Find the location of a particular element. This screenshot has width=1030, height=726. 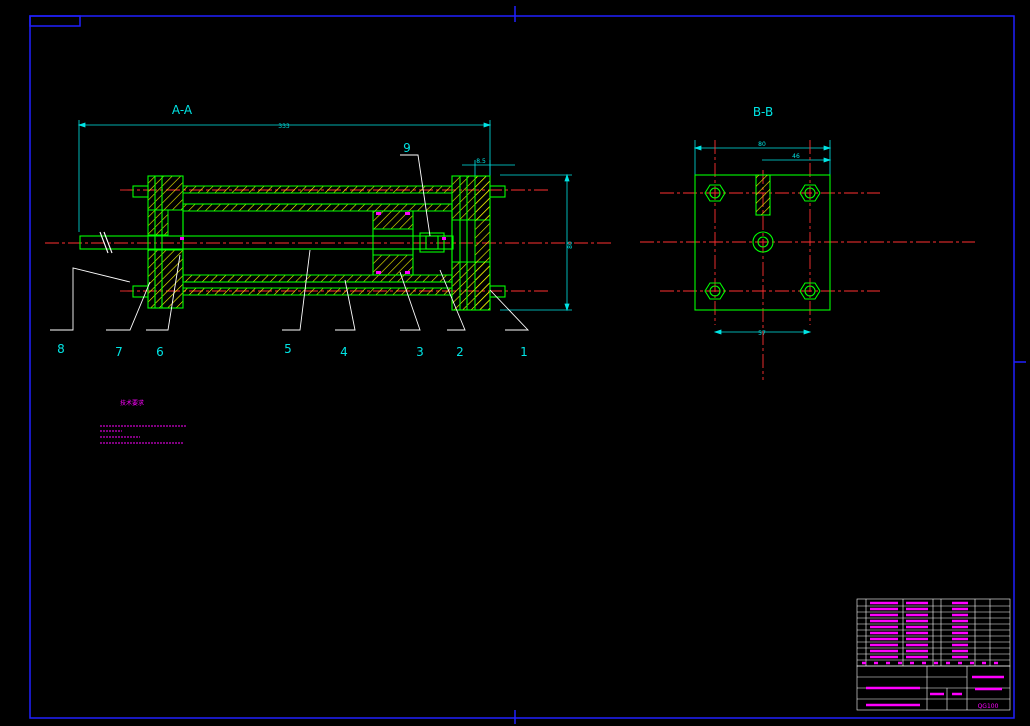

view-b-section: B-B 80 46 57 is located at coordinates (807, 242).